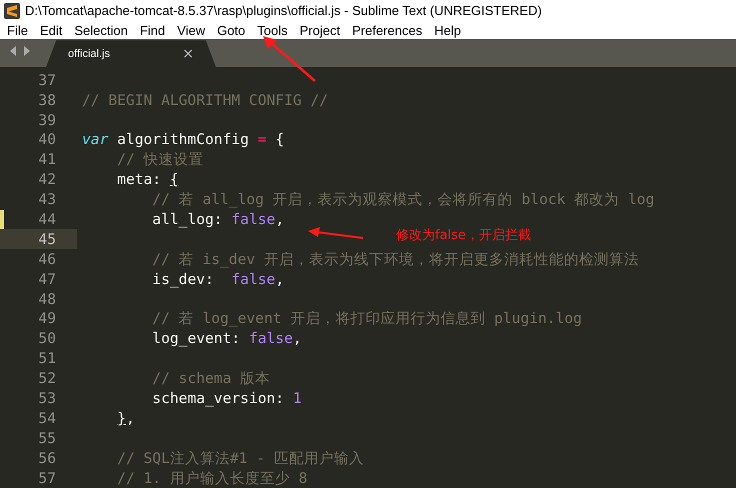 The height and width of the screenshot is (488, 736). Describe the element at coordinates (447, 30) in the screenshot. I see `menu-item: Help` at that location.